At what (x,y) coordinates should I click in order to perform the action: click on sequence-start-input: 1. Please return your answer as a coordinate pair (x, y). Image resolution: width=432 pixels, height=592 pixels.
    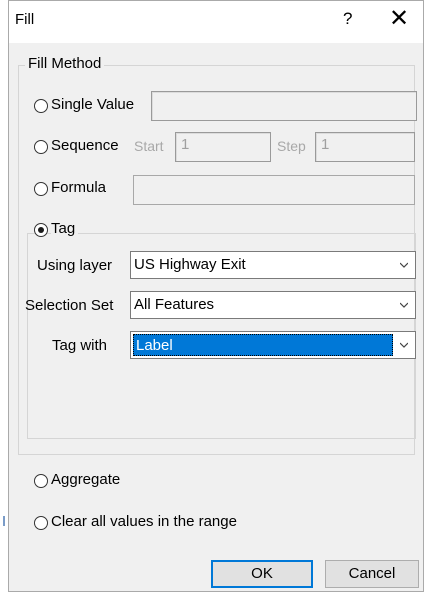
    Looking at the image, I should click on (223, 147).